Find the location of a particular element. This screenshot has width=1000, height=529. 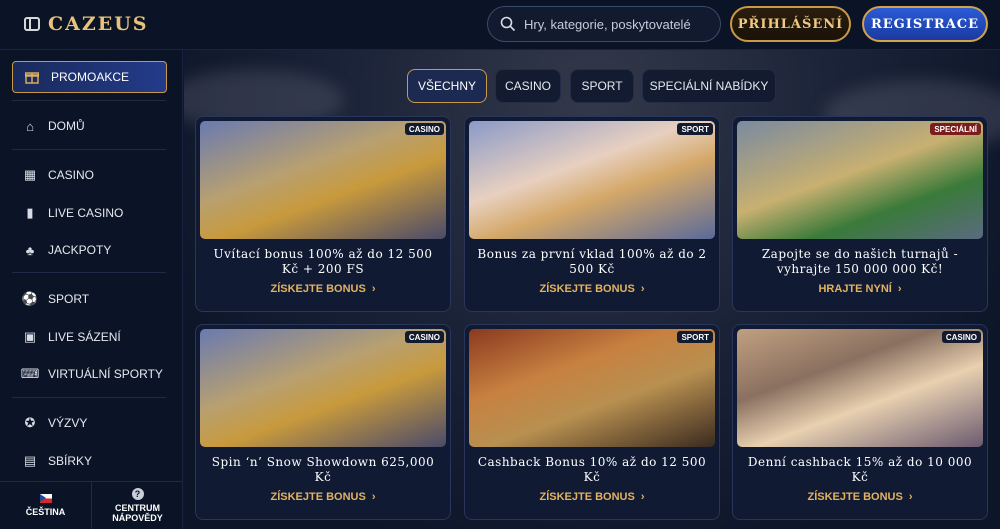

help-icon: ? is located at coordinates (137, 494).